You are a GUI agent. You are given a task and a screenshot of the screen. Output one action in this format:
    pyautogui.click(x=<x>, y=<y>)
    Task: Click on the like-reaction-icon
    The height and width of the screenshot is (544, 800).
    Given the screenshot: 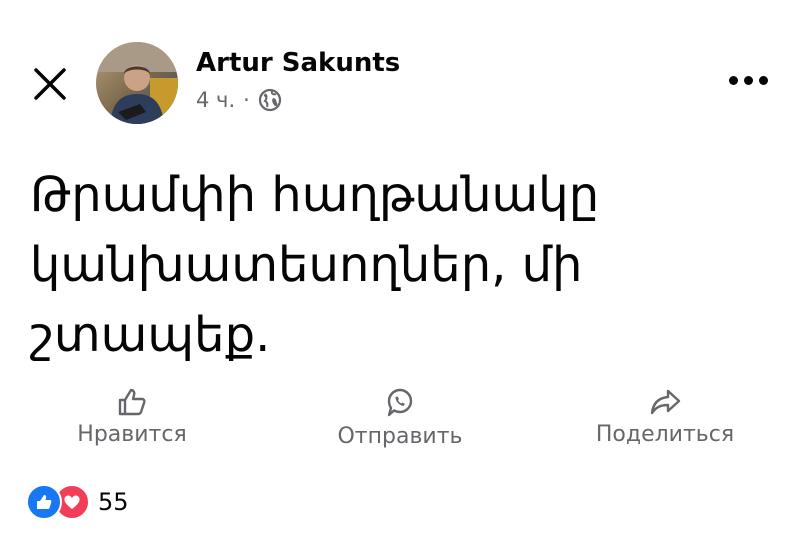 What is the action you would take?
    pyautogui.click(x=44, y=502)
    